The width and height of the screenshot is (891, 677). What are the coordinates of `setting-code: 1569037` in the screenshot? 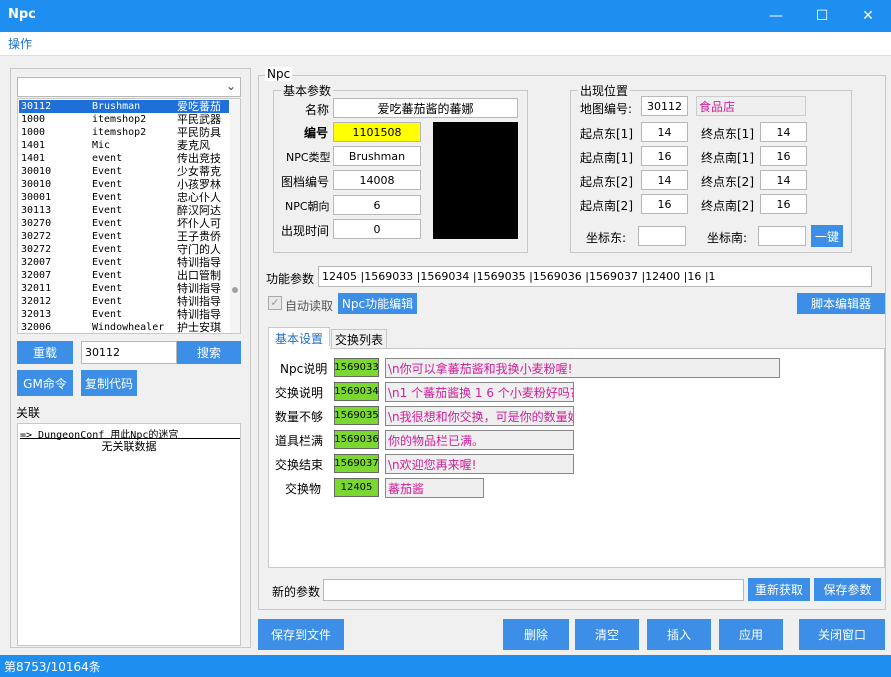 It's located at (356, 463).